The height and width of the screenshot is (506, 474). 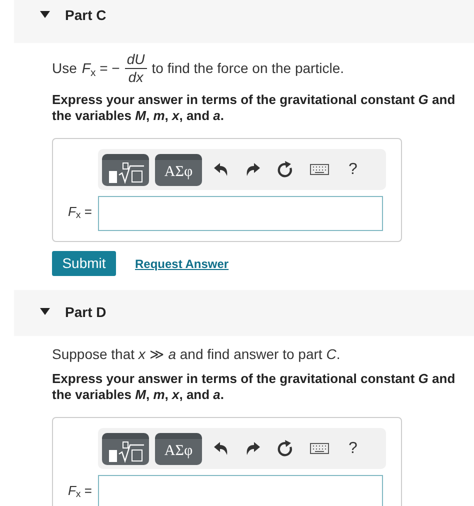 I want to click on part-title: Part D, so click(x=85, y=312).